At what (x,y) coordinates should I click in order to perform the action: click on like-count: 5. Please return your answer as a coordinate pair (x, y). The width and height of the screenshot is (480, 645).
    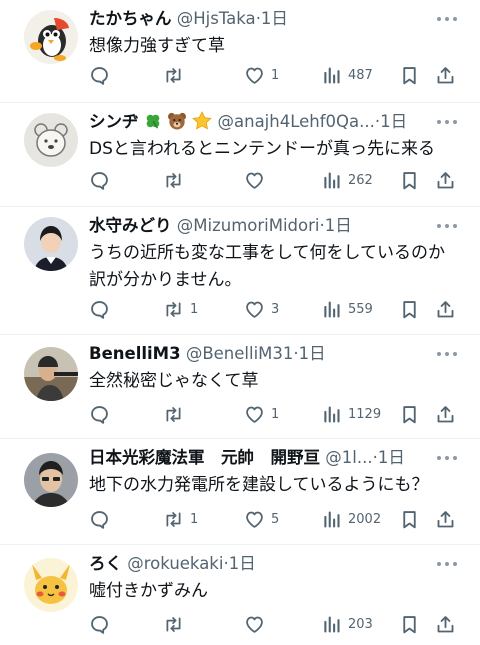
    Looking at the image, I should click on (275, 519).